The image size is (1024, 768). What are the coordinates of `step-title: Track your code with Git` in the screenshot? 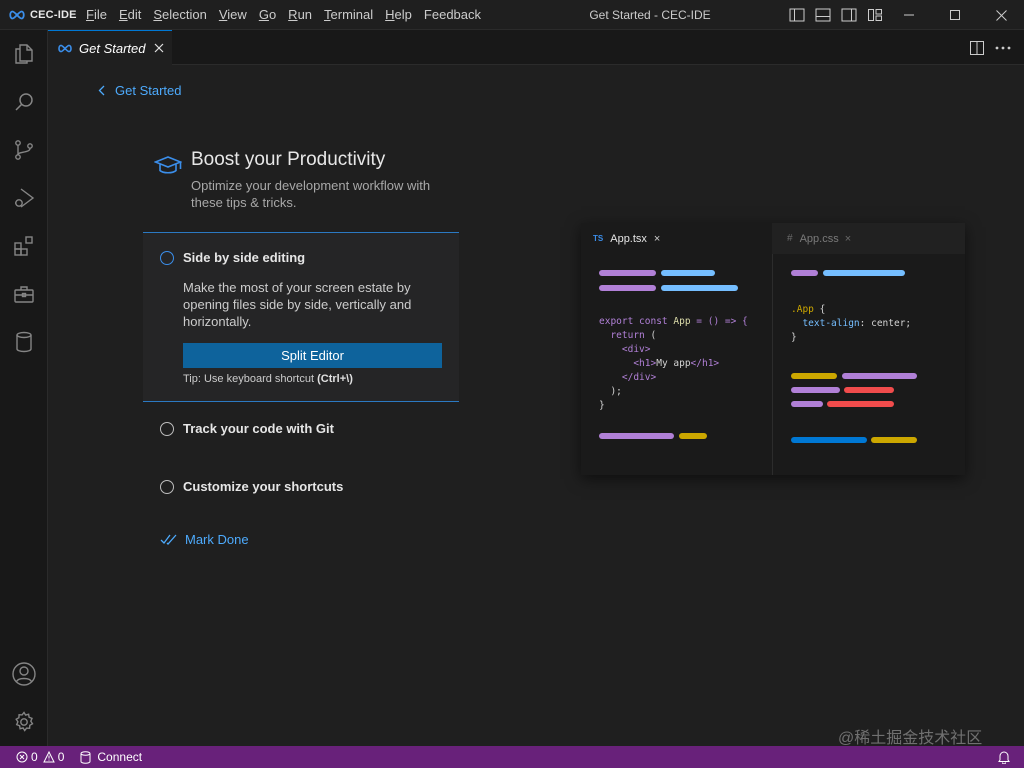 It's located at (258, 428).